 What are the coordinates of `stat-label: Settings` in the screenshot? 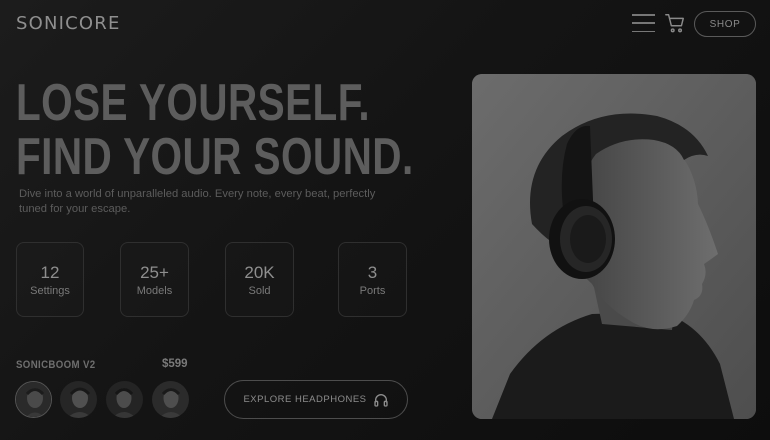 It's located at (50, 290).